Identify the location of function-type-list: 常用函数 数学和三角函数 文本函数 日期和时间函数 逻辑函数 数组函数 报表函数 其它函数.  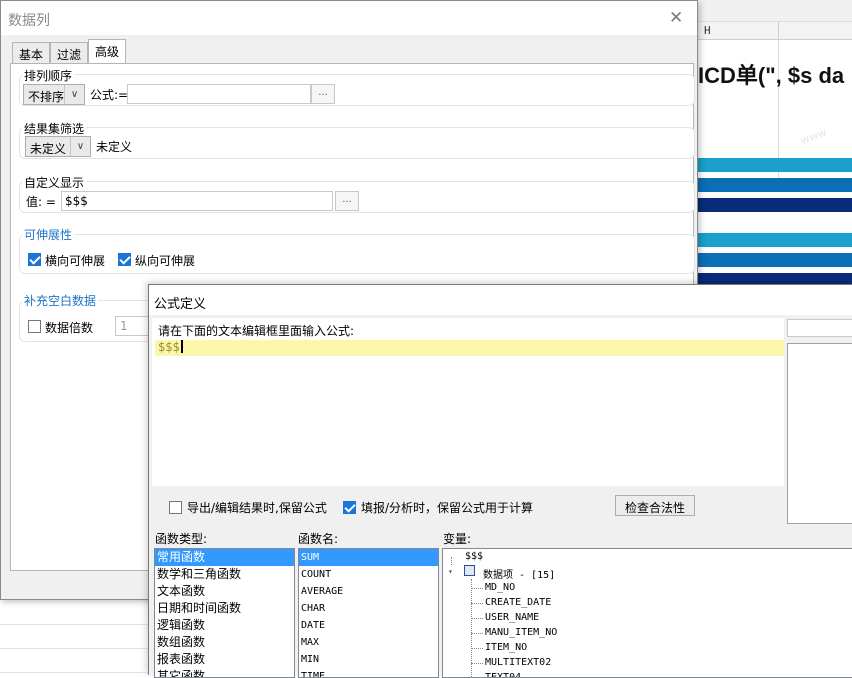
(224, 613).